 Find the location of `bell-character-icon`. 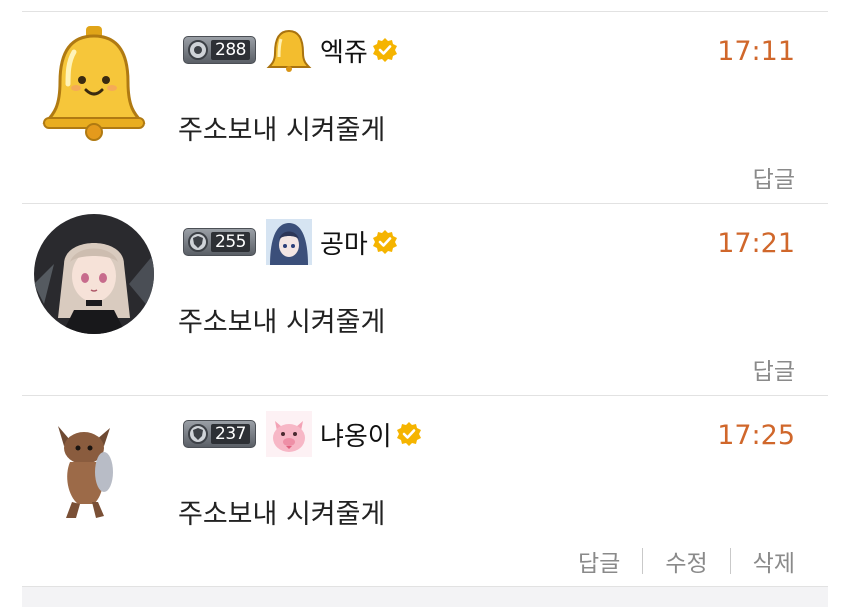

bell-character-icon is located at coordinates (94, 83).